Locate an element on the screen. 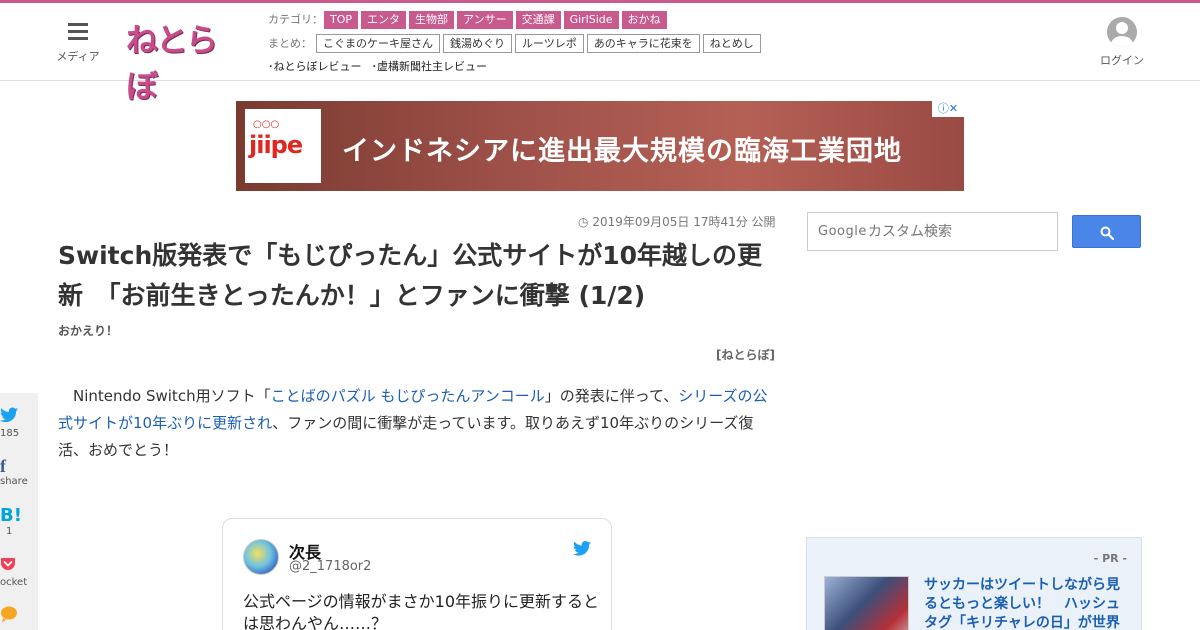 The image size is (1200, 630). tweet-author-handle: @2_1718or2 is located at coordinates (330, 566).